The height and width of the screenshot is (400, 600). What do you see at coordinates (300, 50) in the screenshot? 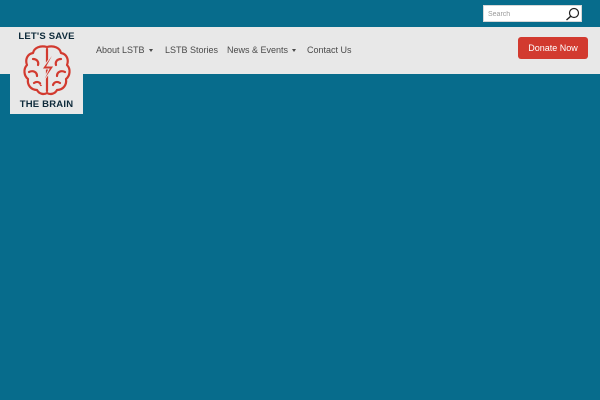
I see `main-navbar` at bounding box center [300, 50].